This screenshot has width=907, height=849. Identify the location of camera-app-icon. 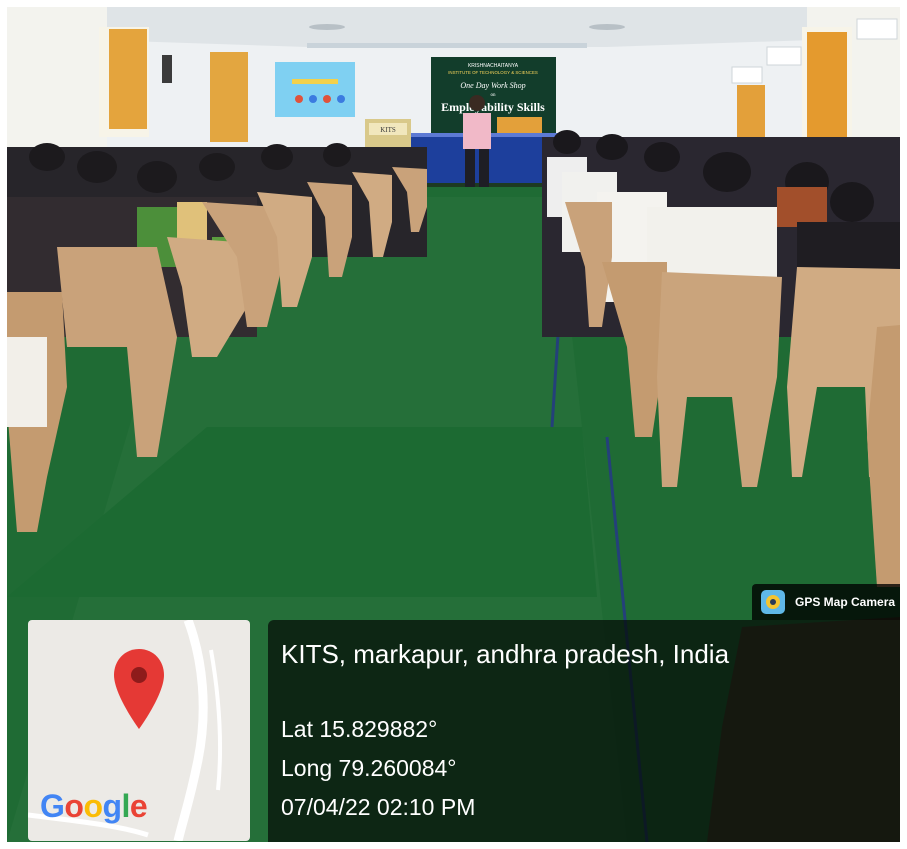
(773, 602).